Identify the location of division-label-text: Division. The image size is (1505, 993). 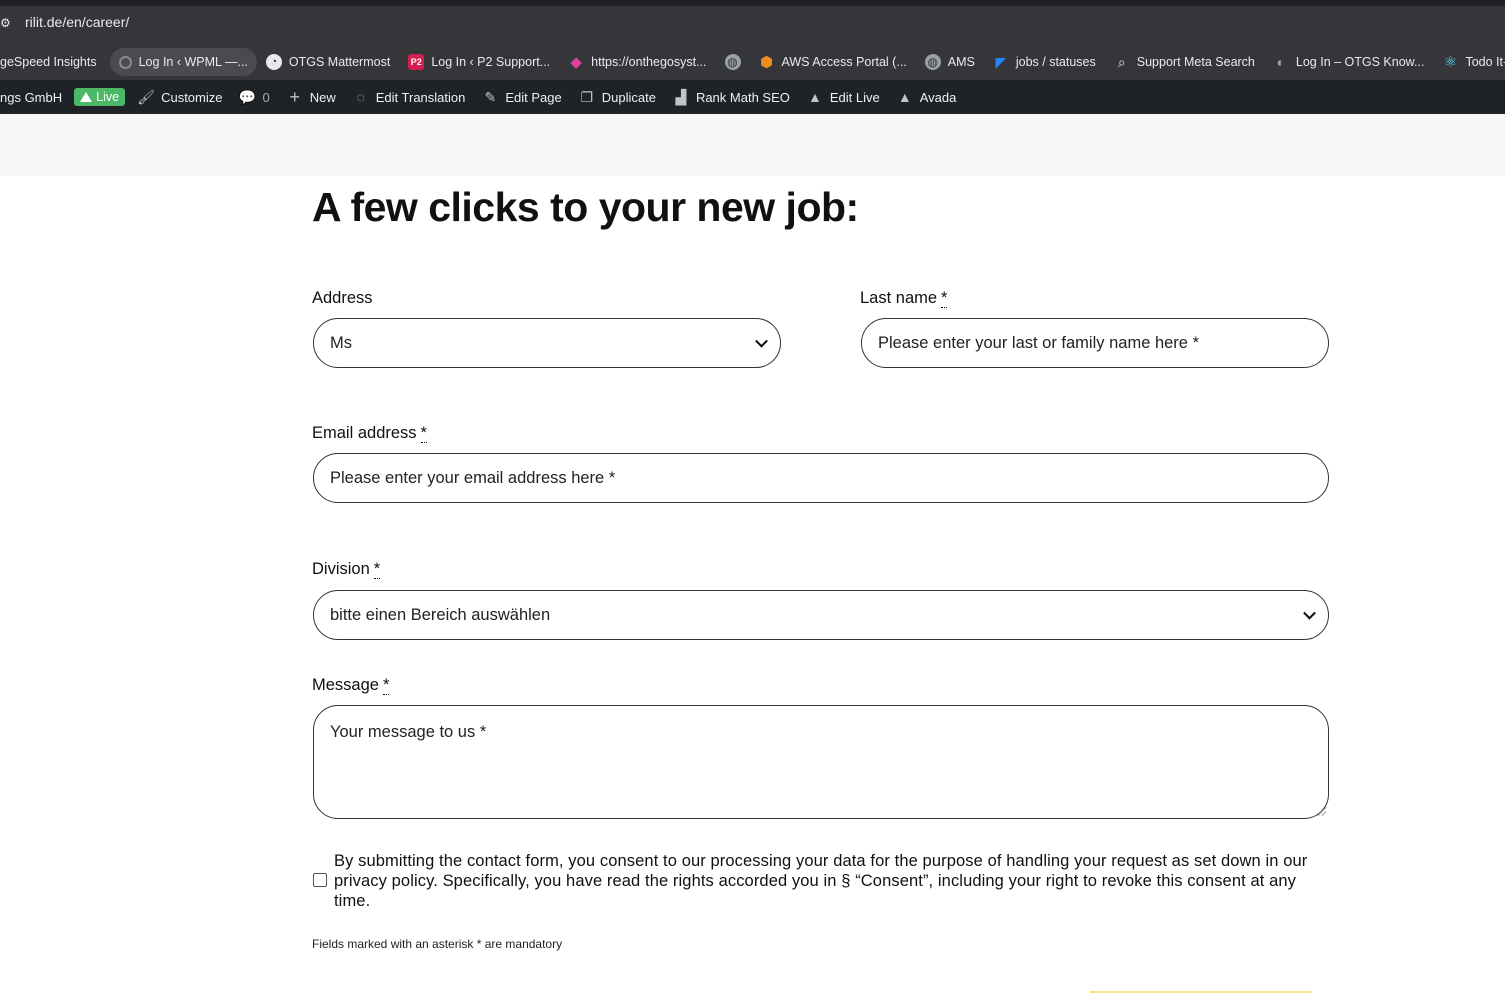
(341, 569).